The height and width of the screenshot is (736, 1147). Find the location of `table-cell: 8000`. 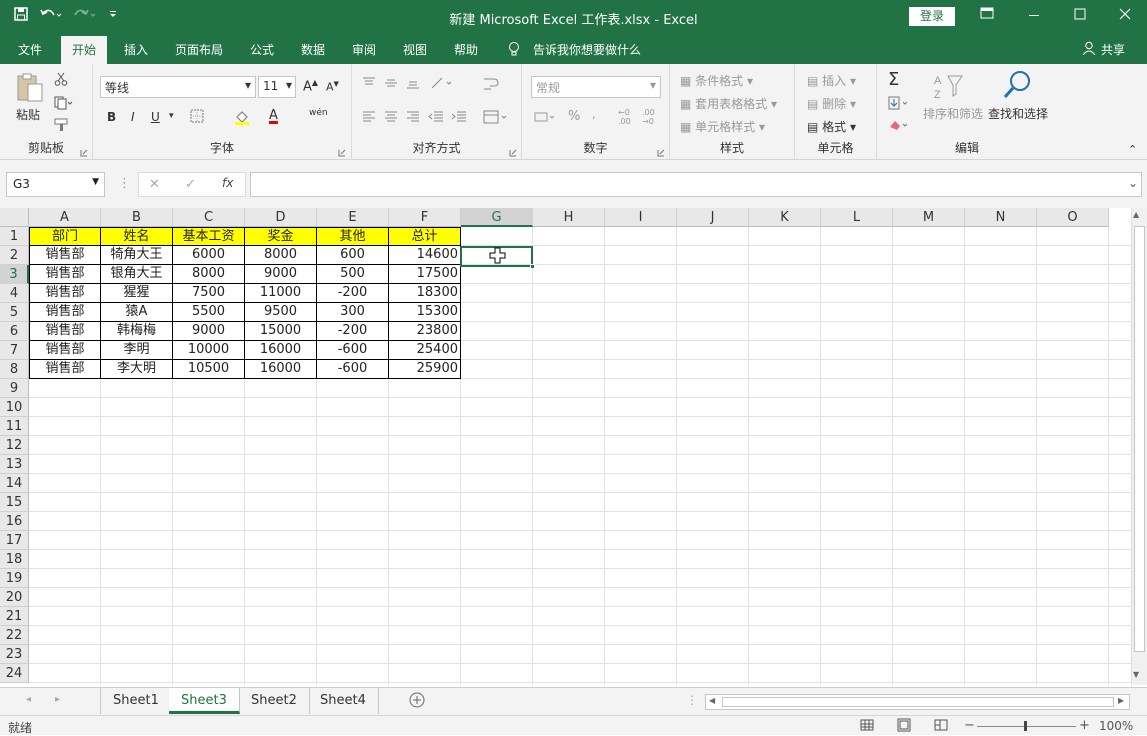

table-cell: 8000 is located at coordinates (281, 255).